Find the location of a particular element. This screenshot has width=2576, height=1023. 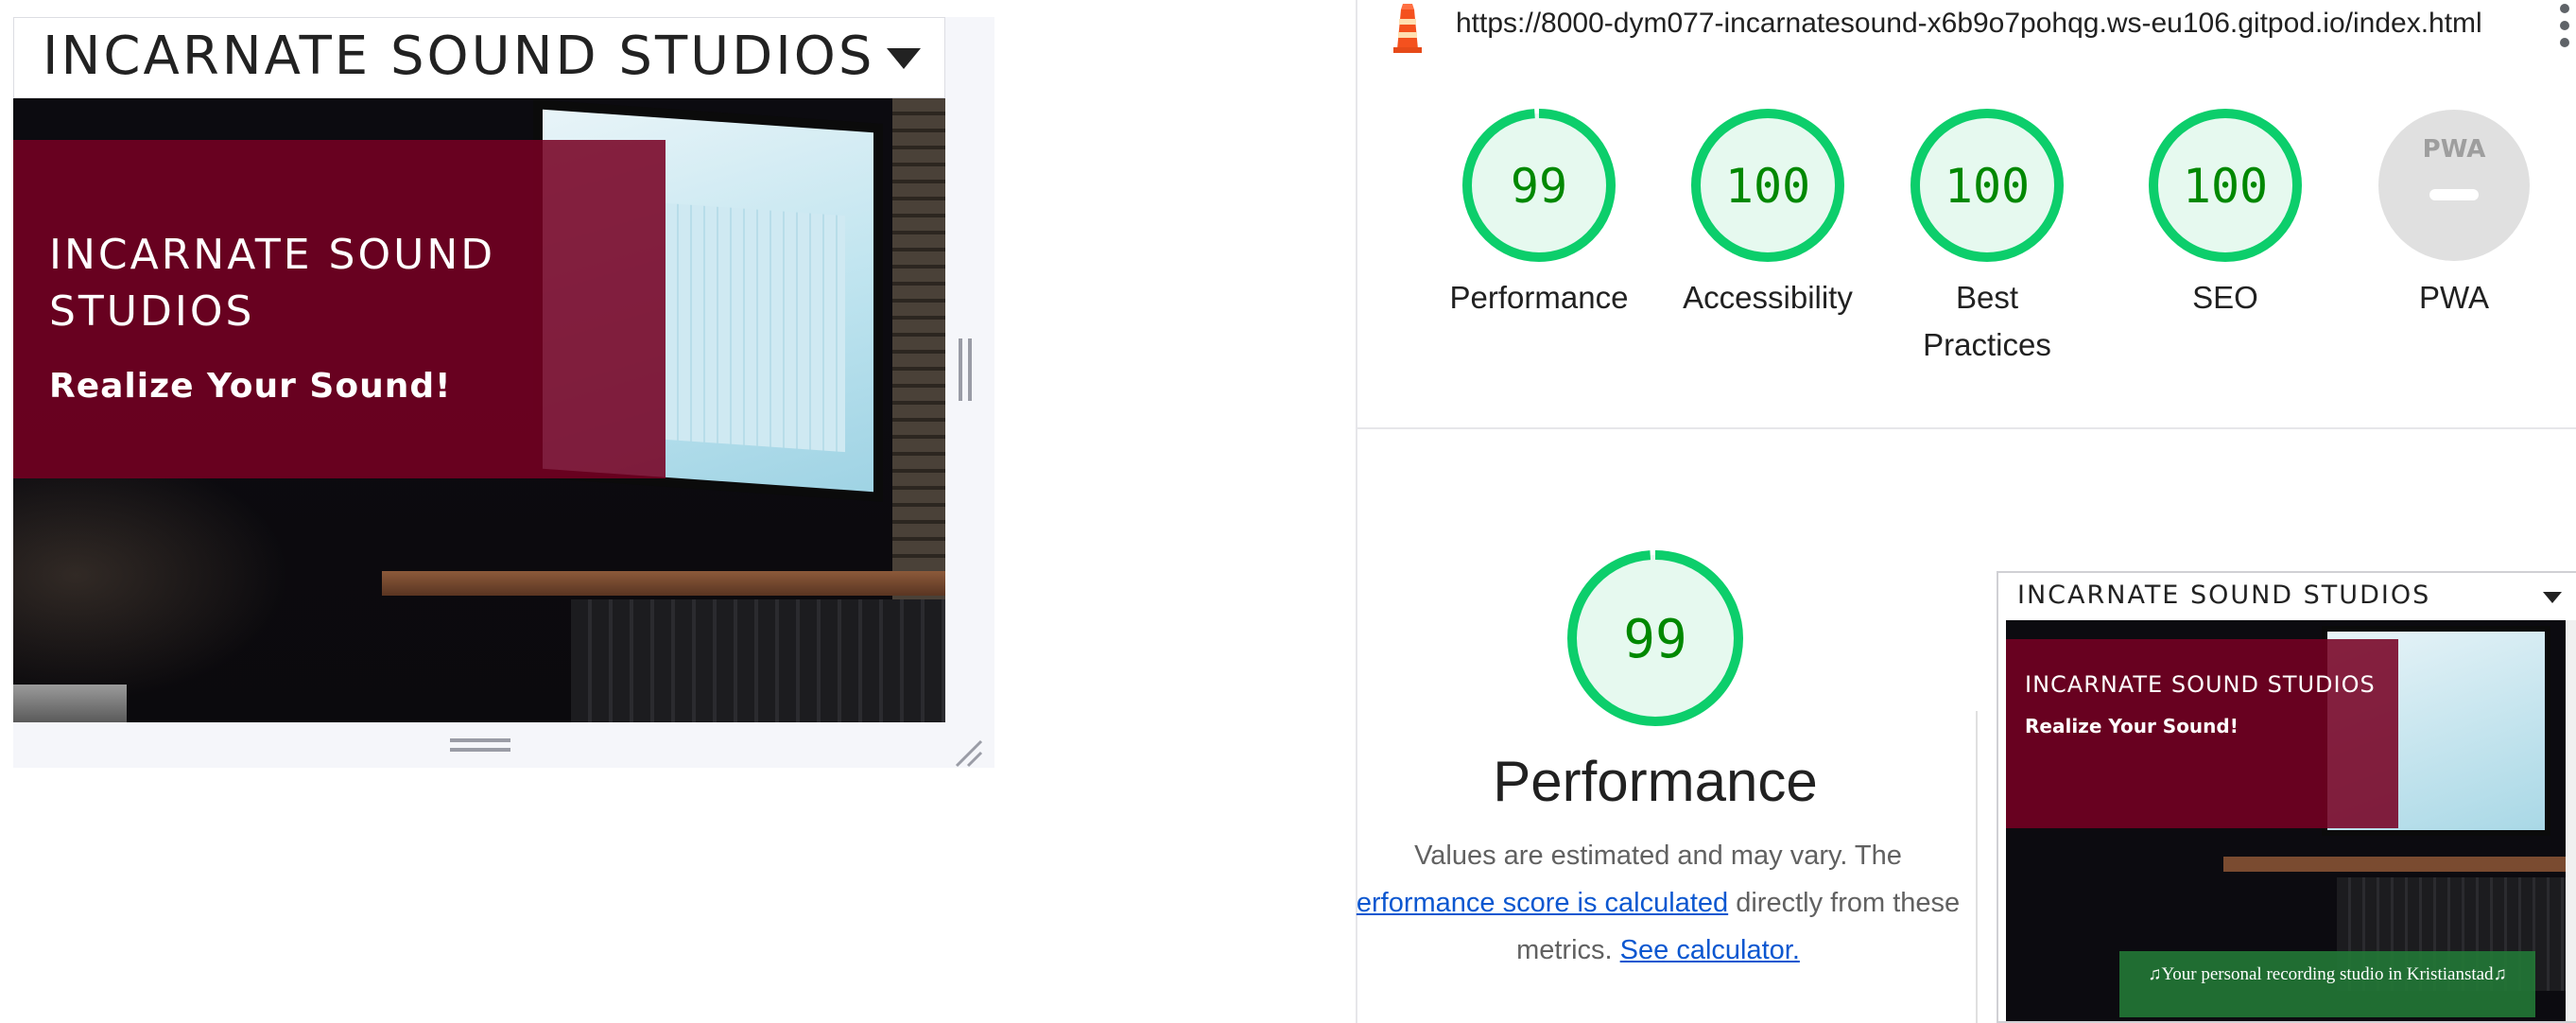

desk-shelf-graphic is located at coordinates (663, 583).